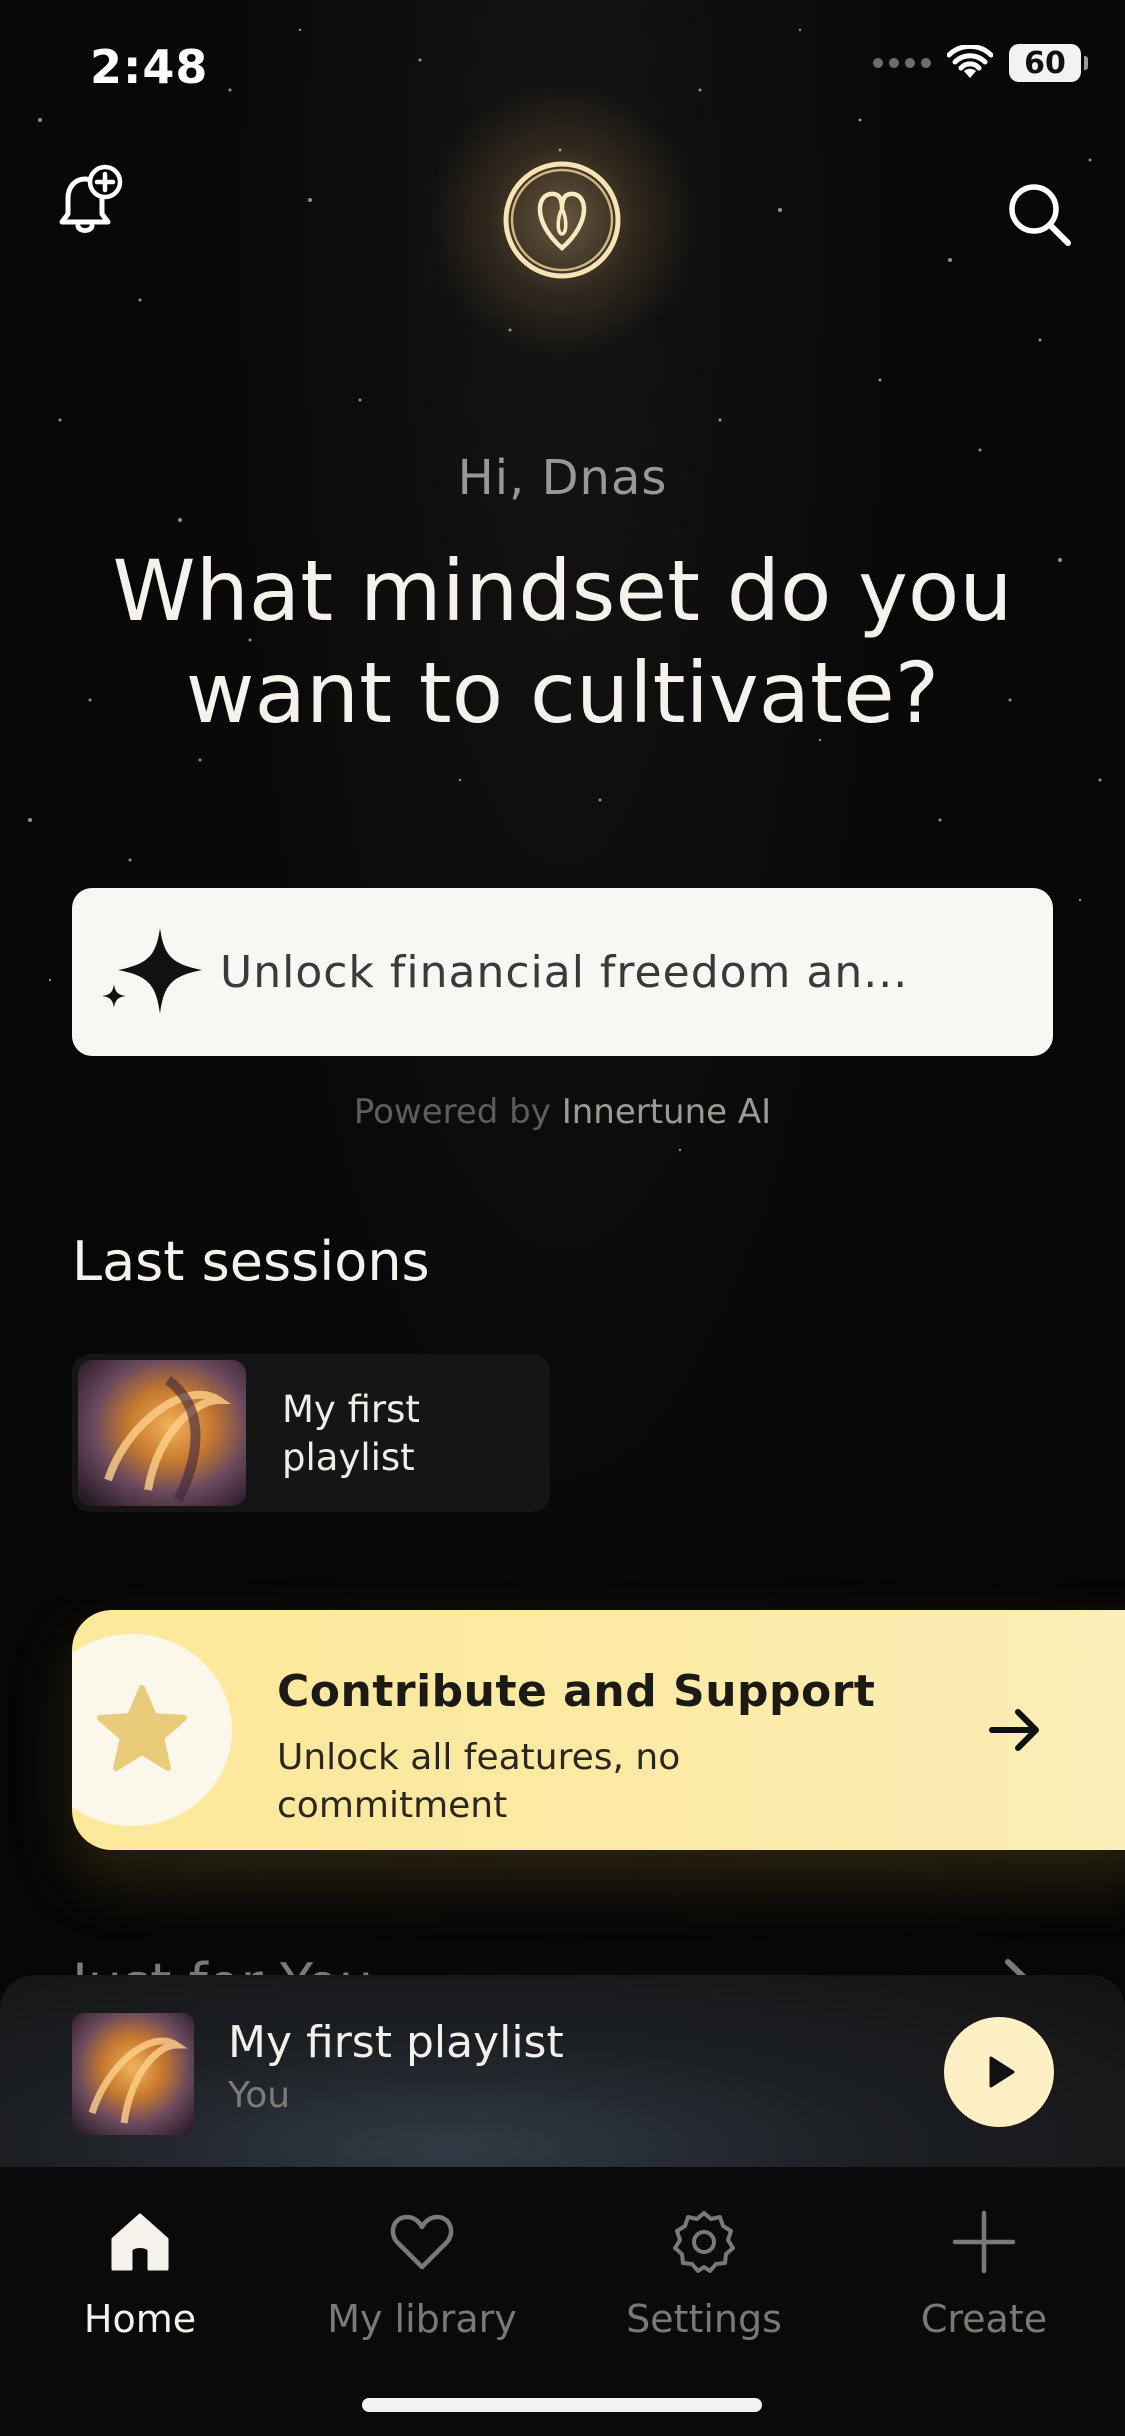 This screenshot has width=1125, height=2436. What do you see at coordinates (984, 2319) in the screenshot?
I see `tab-create-label: Create` at bounding box center [984, 2319].